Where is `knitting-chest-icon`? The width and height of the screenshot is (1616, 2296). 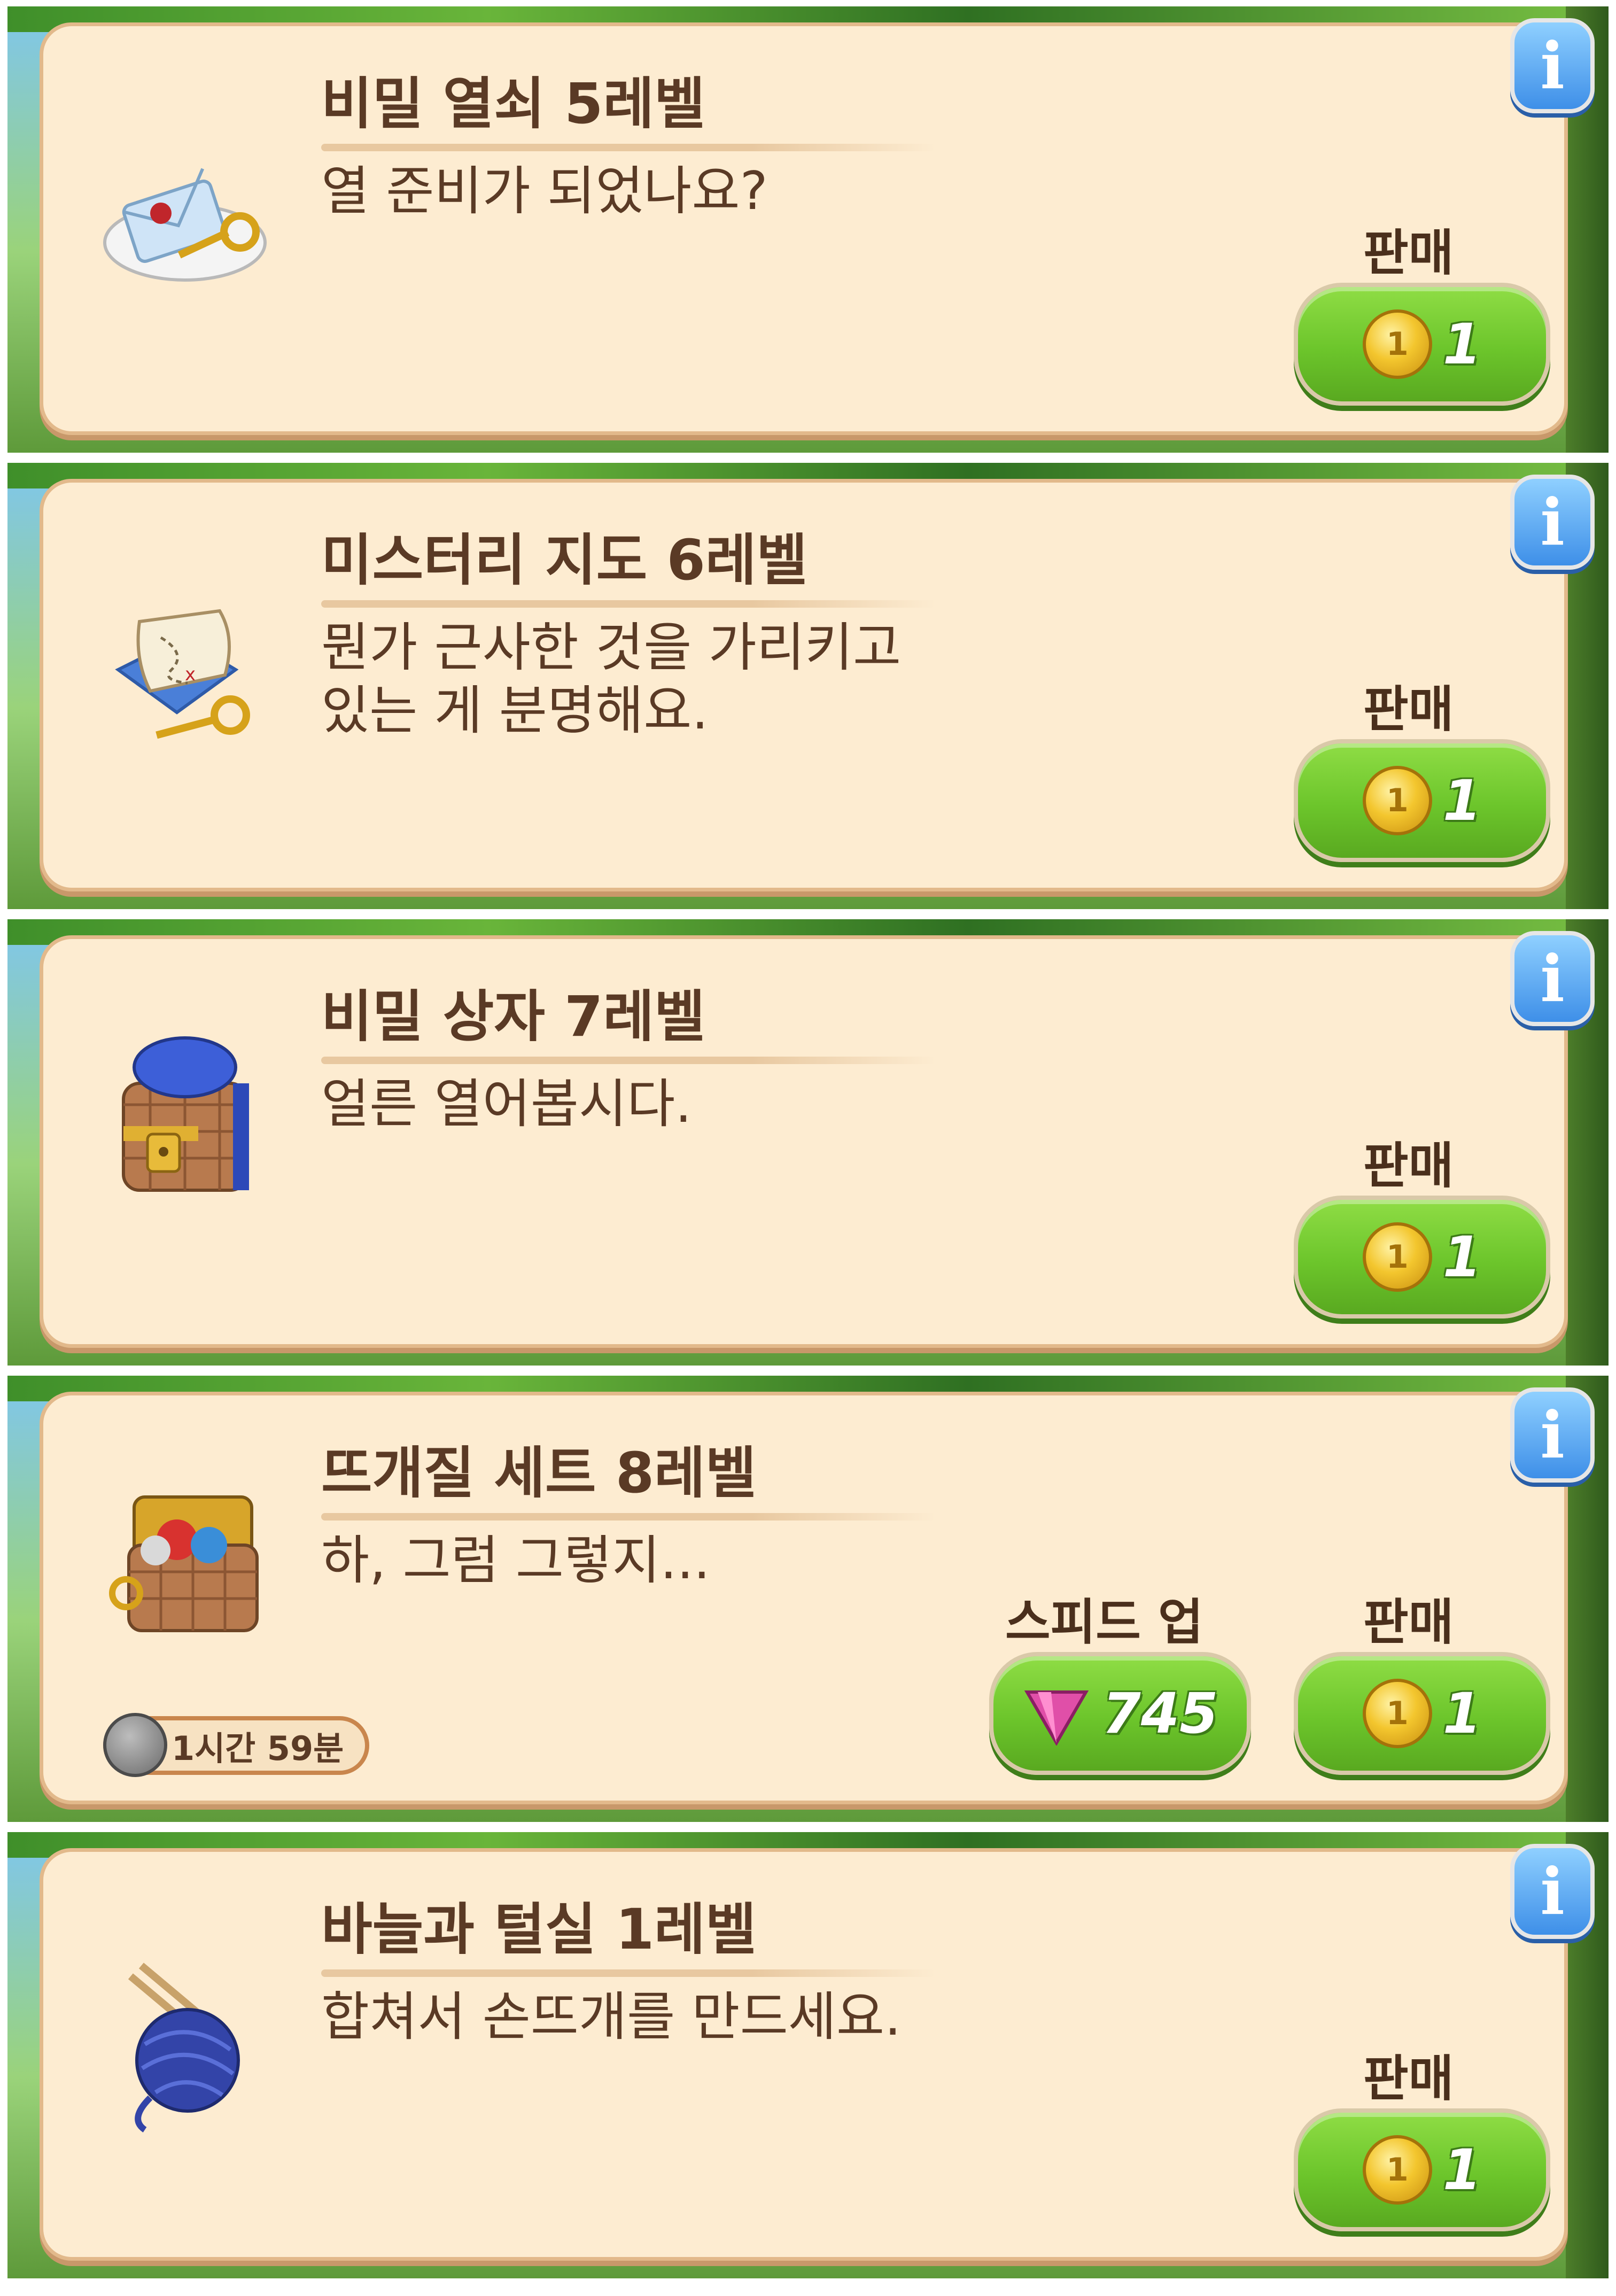 knitting-chest-icon is located at coordinates (184, 1563).